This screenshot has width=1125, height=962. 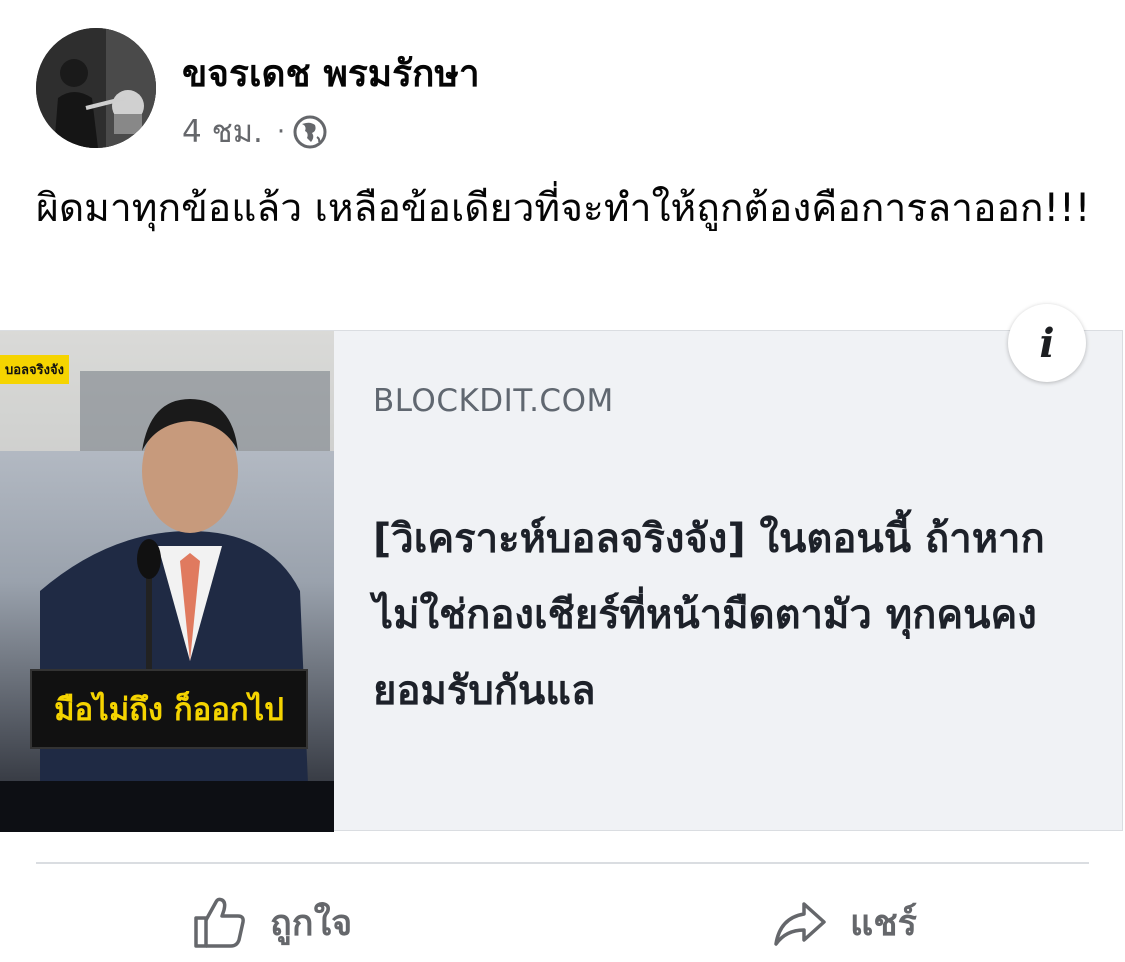 What do you see at coordinates (562, 863) in the screenshot?
I see `actions-divider` at bounding box center [562, 863].